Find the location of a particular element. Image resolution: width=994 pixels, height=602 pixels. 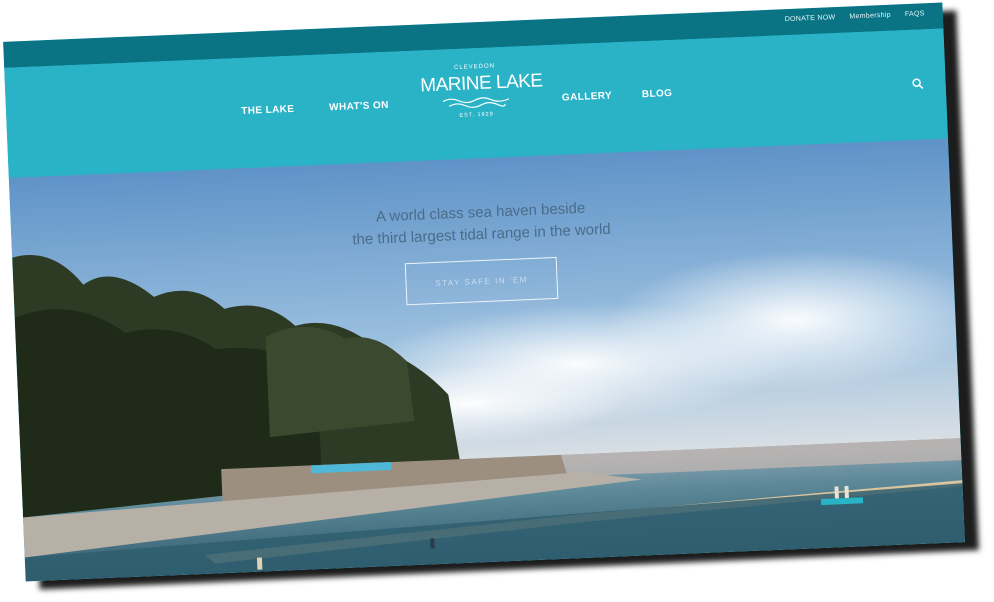

nav-item-the-lake: THE LAKE is located at coordinates (268, 110).